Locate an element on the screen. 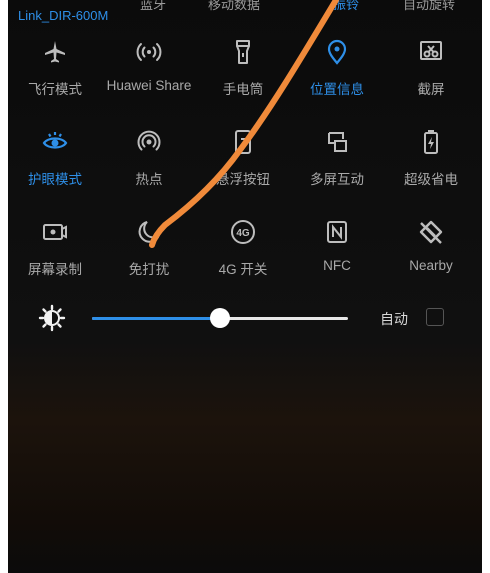  battery-saver-icon is located at coordinates (431, 142).